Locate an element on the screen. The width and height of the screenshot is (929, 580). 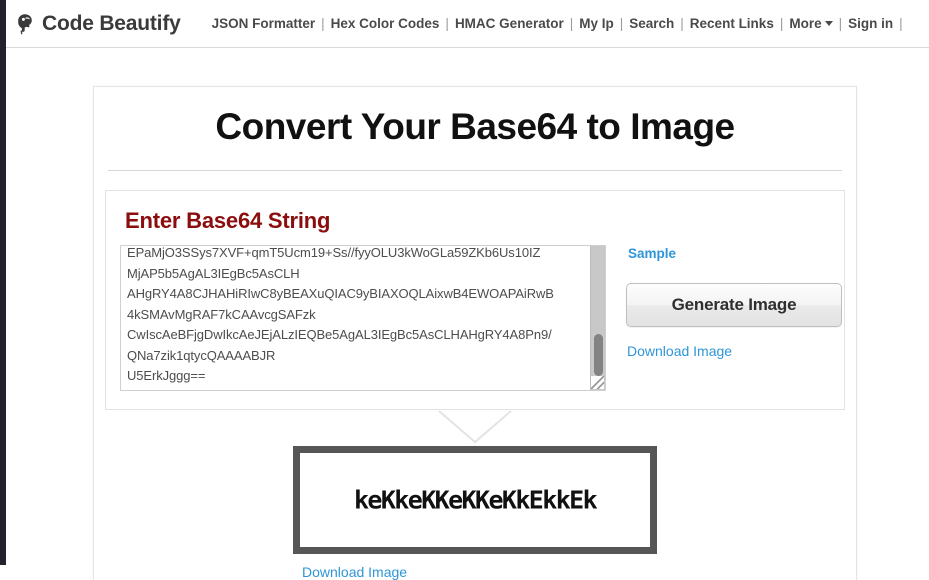
download-image-link-top: Download Image is located at coordinates (679, 351).